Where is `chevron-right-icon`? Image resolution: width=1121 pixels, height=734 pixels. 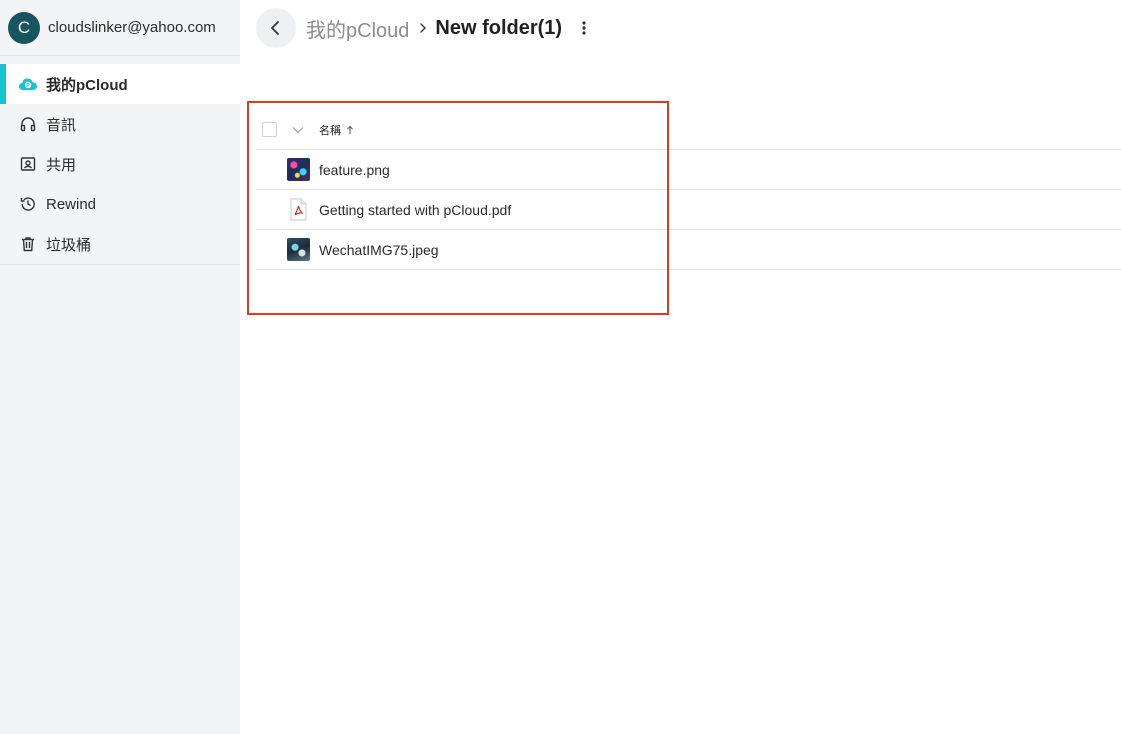
chevron-right-icon is located at coordinates (423, 28).